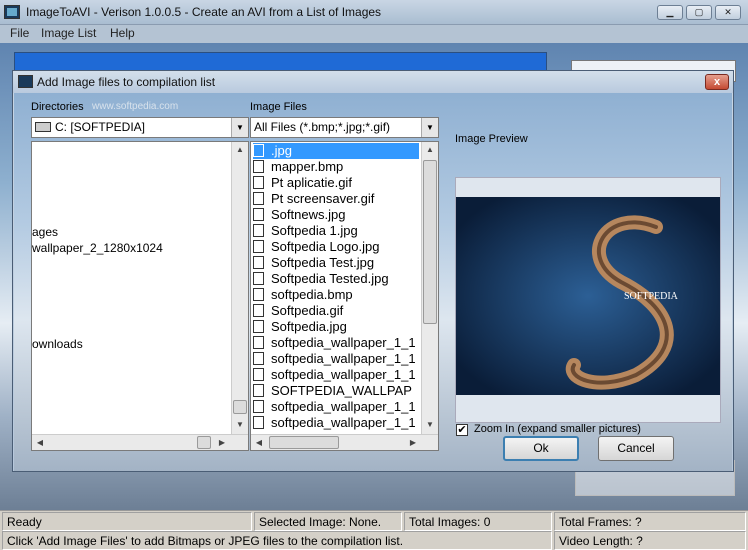 The width and height of the screenshot is (748, 550). What do you see at coordinates (699, 12) in the screenshot?
I see `maximize-button: ▢` at bounding box center [699, 12].